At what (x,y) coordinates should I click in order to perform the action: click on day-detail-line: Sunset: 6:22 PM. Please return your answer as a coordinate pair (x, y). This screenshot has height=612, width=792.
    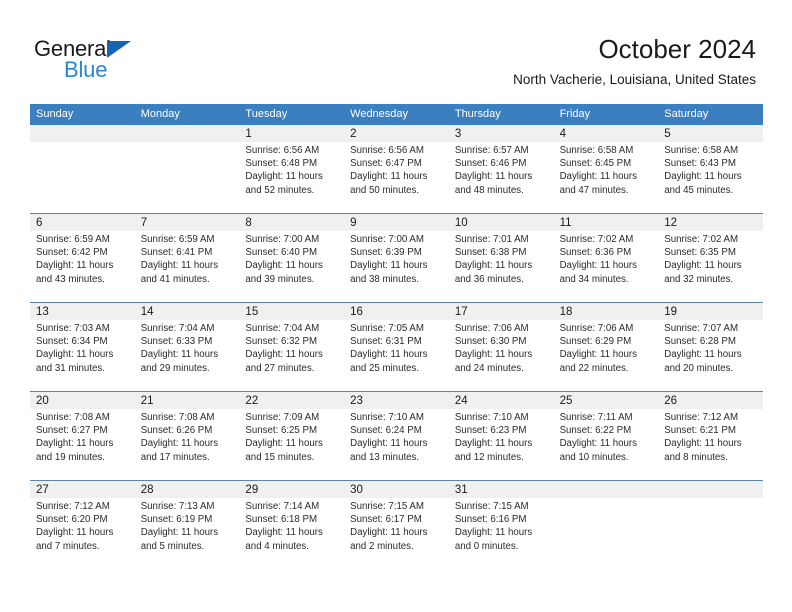
    Looking at the image, I should click on (595, 431).